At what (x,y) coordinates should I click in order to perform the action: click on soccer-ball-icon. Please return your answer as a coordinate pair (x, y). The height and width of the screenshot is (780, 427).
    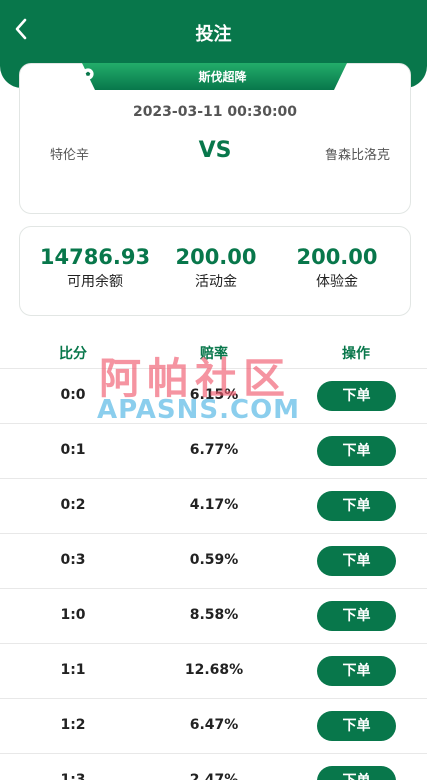
    Looking at the image, I should click on (138, 75).